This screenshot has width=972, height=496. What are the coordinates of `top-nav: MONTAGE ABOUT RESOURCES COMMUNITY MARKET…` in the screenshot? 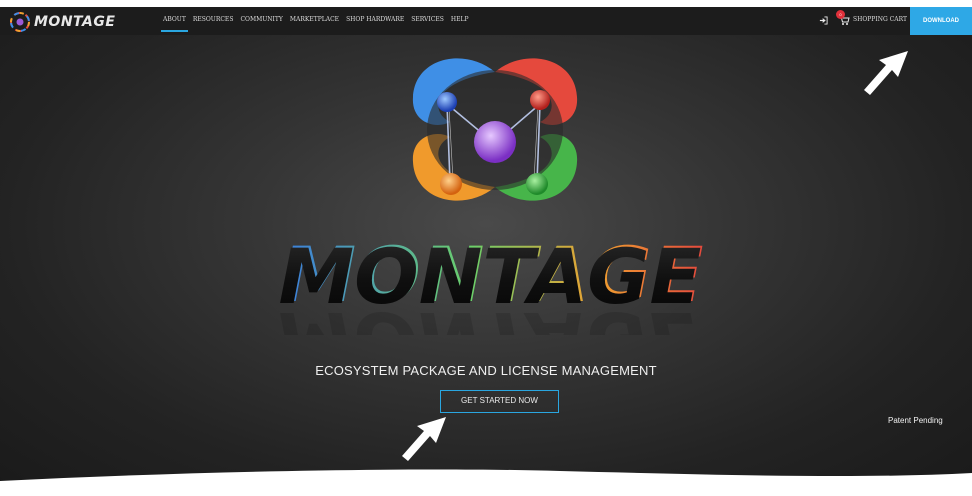 It's located at (486, 21).